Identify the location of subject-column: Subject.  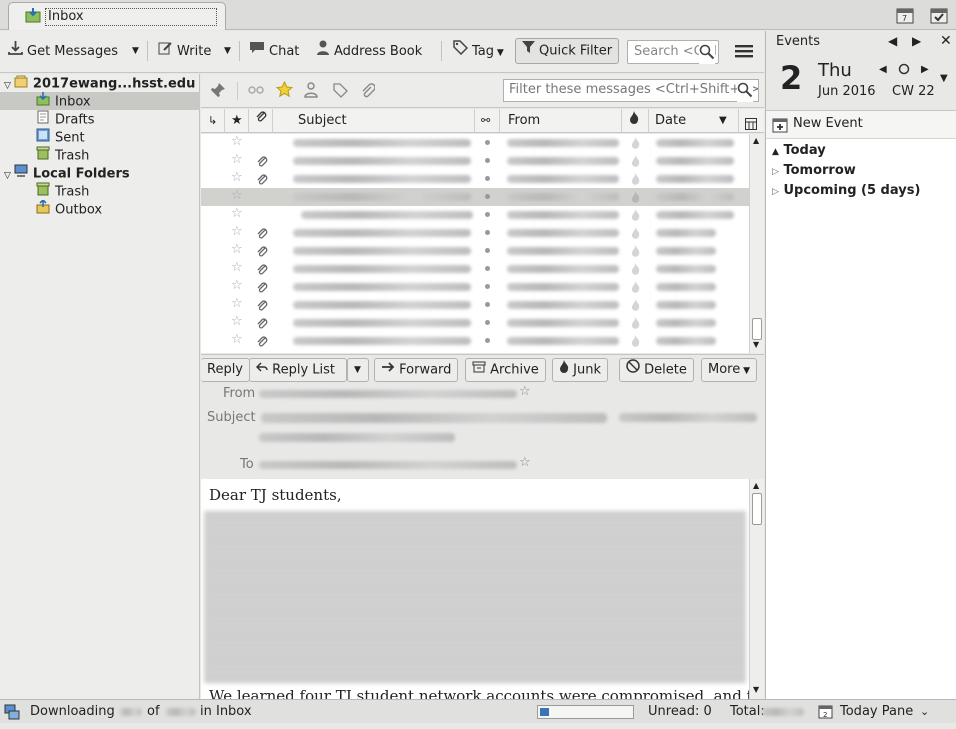
(374, 121).